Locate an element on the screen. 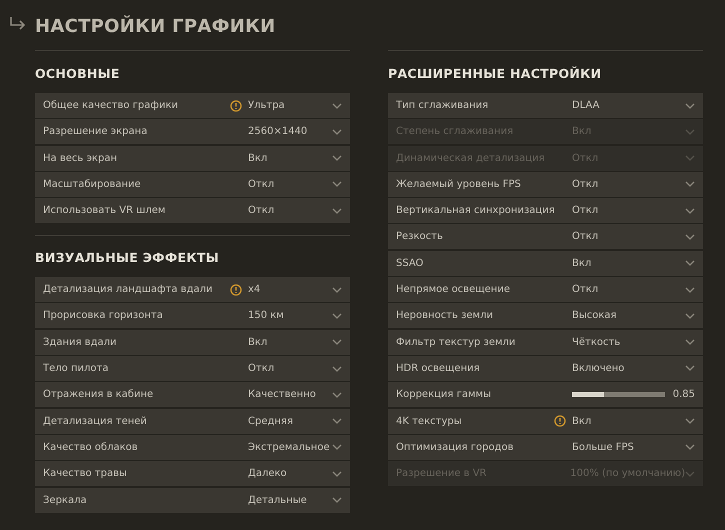  setting-row: HDR освещения Включено is located at coordinates (545, 368).